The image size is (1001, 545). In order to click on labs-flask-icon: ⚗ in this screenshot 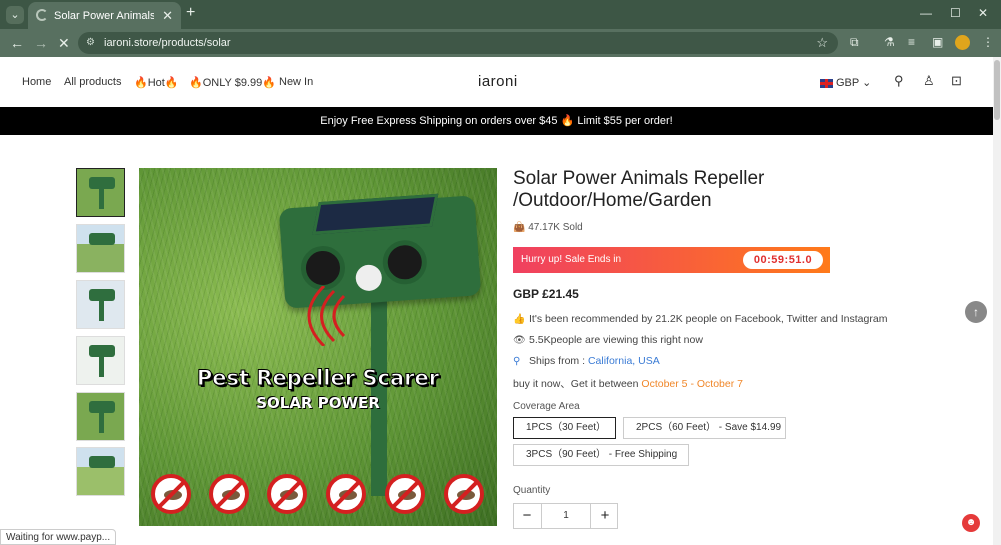, I will do `click(889, 42)`.